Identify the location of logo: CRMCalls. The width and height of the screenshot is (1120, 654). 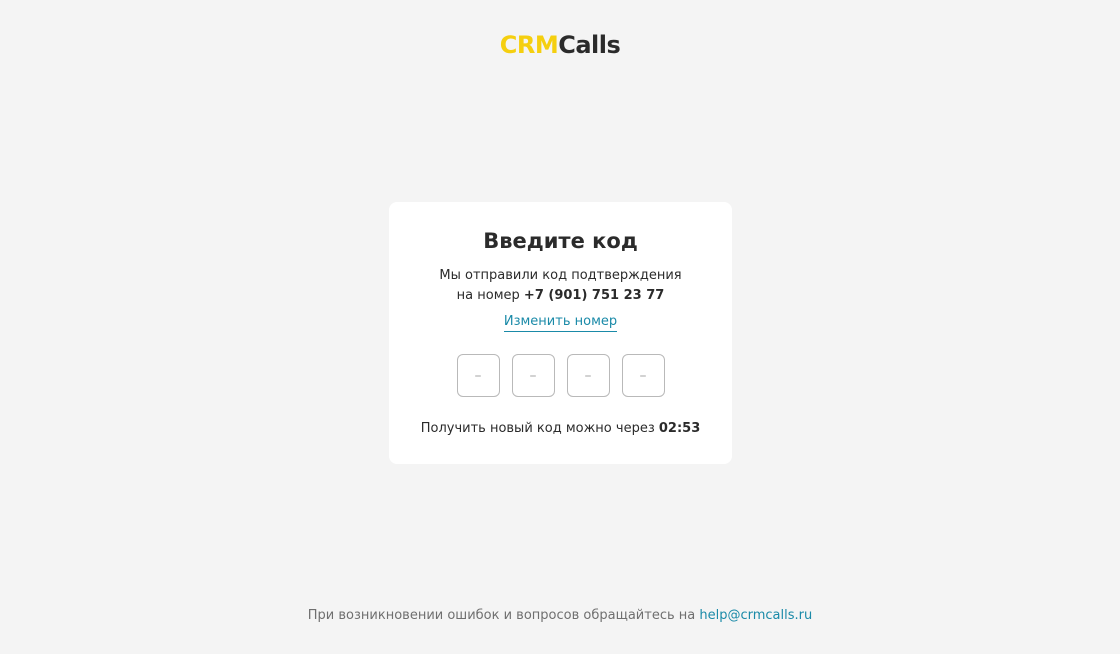
(560, 45).